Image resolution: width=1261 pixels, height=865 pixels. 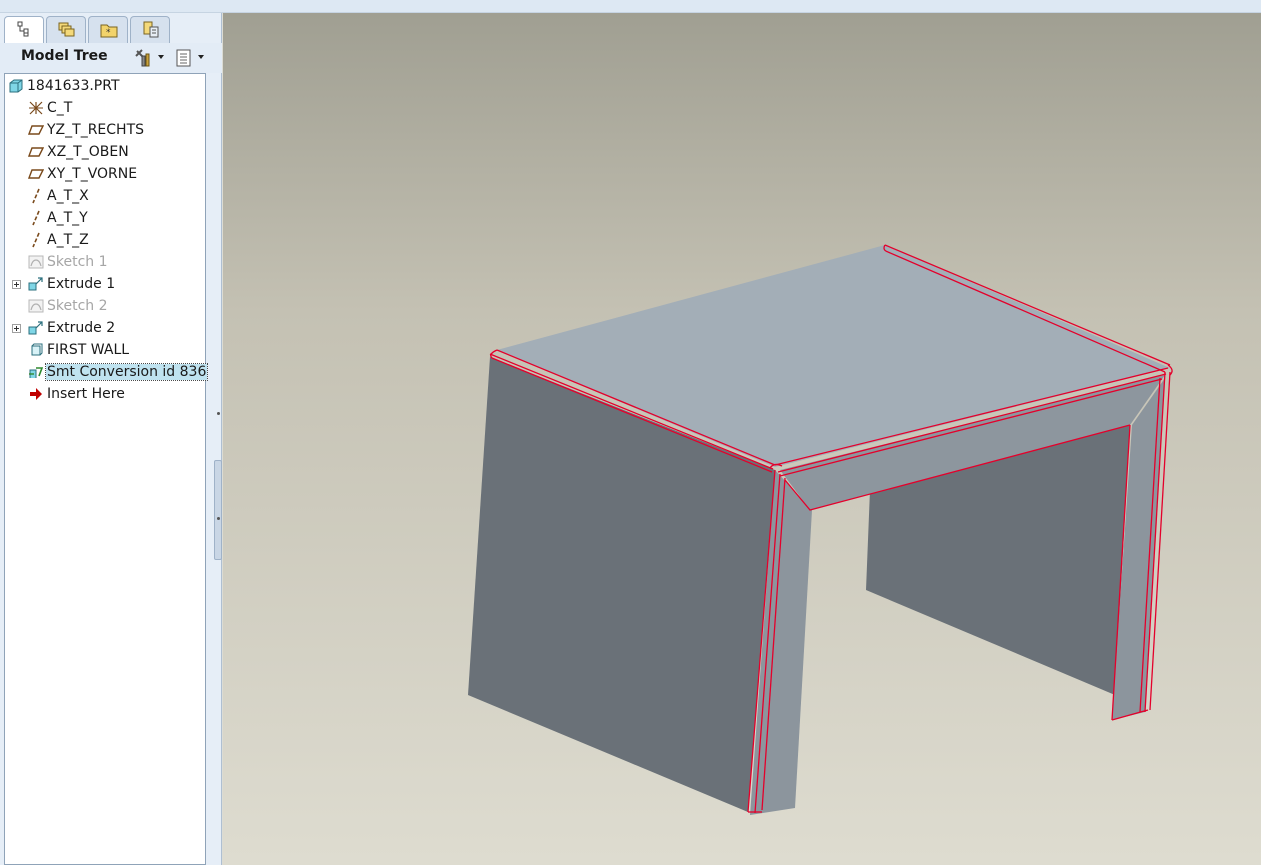 I want to click on folder-icon: *, so click(x=109, y=31).